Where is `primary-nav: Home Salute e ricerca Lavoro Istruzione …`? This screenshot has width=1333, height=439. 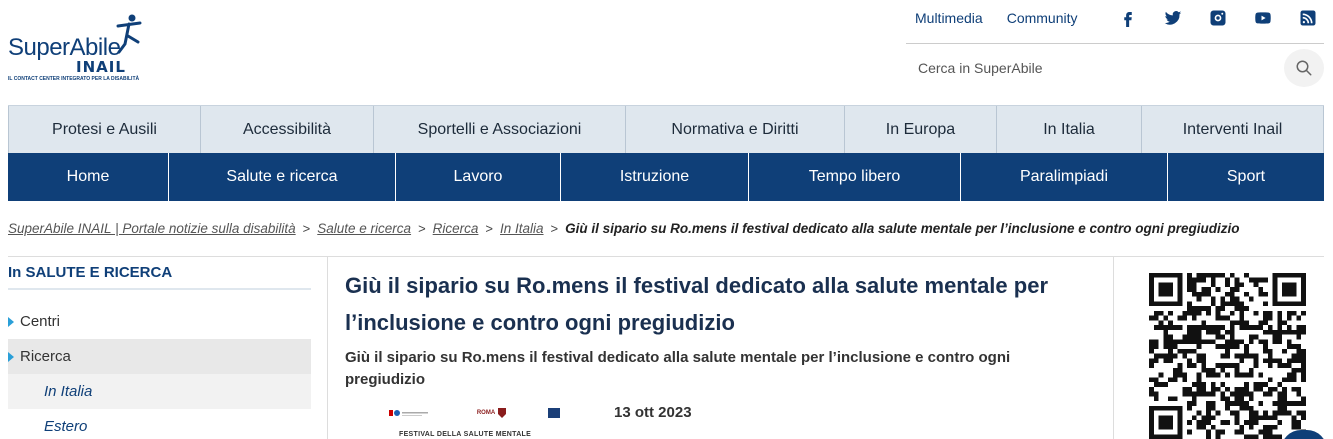
primary-nav: Home Salute e ricerca Lavoro Istruzione … is located at coordinates (666, 177).